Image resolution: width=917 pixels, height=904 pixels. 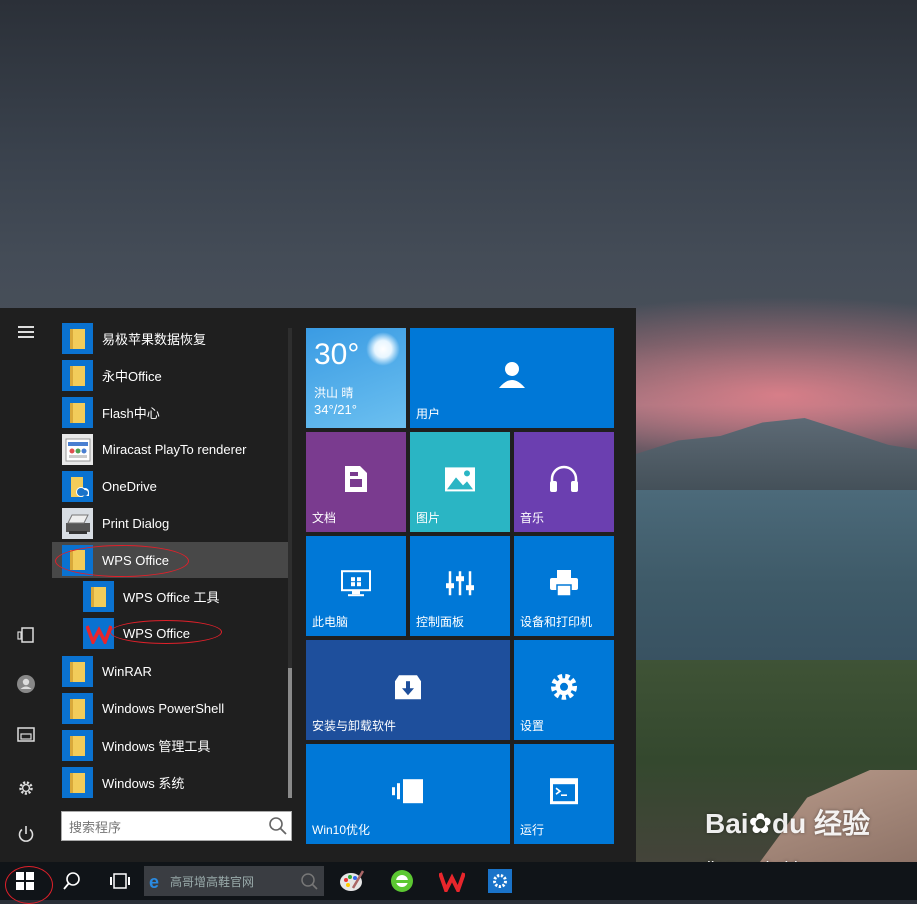 What do you see at coordinates (556, 622) in the screenshot?
I see `tile-label: 设备和打印机` at bounding box center [556, 622].